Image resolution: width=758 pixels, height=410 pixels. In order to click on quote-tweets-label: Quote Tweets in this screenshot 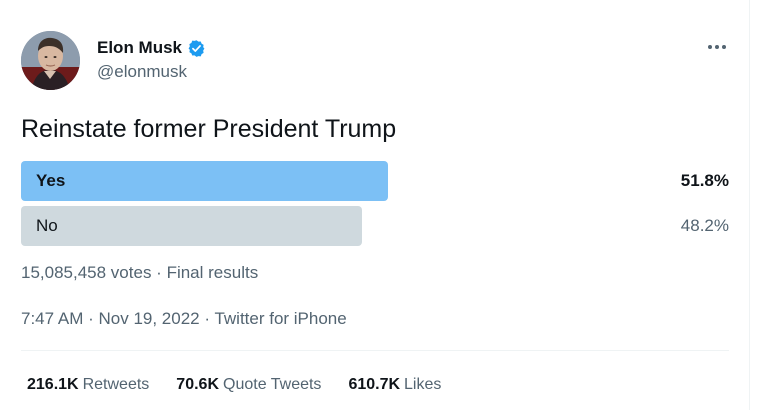, I will do `click(272, 384)`.